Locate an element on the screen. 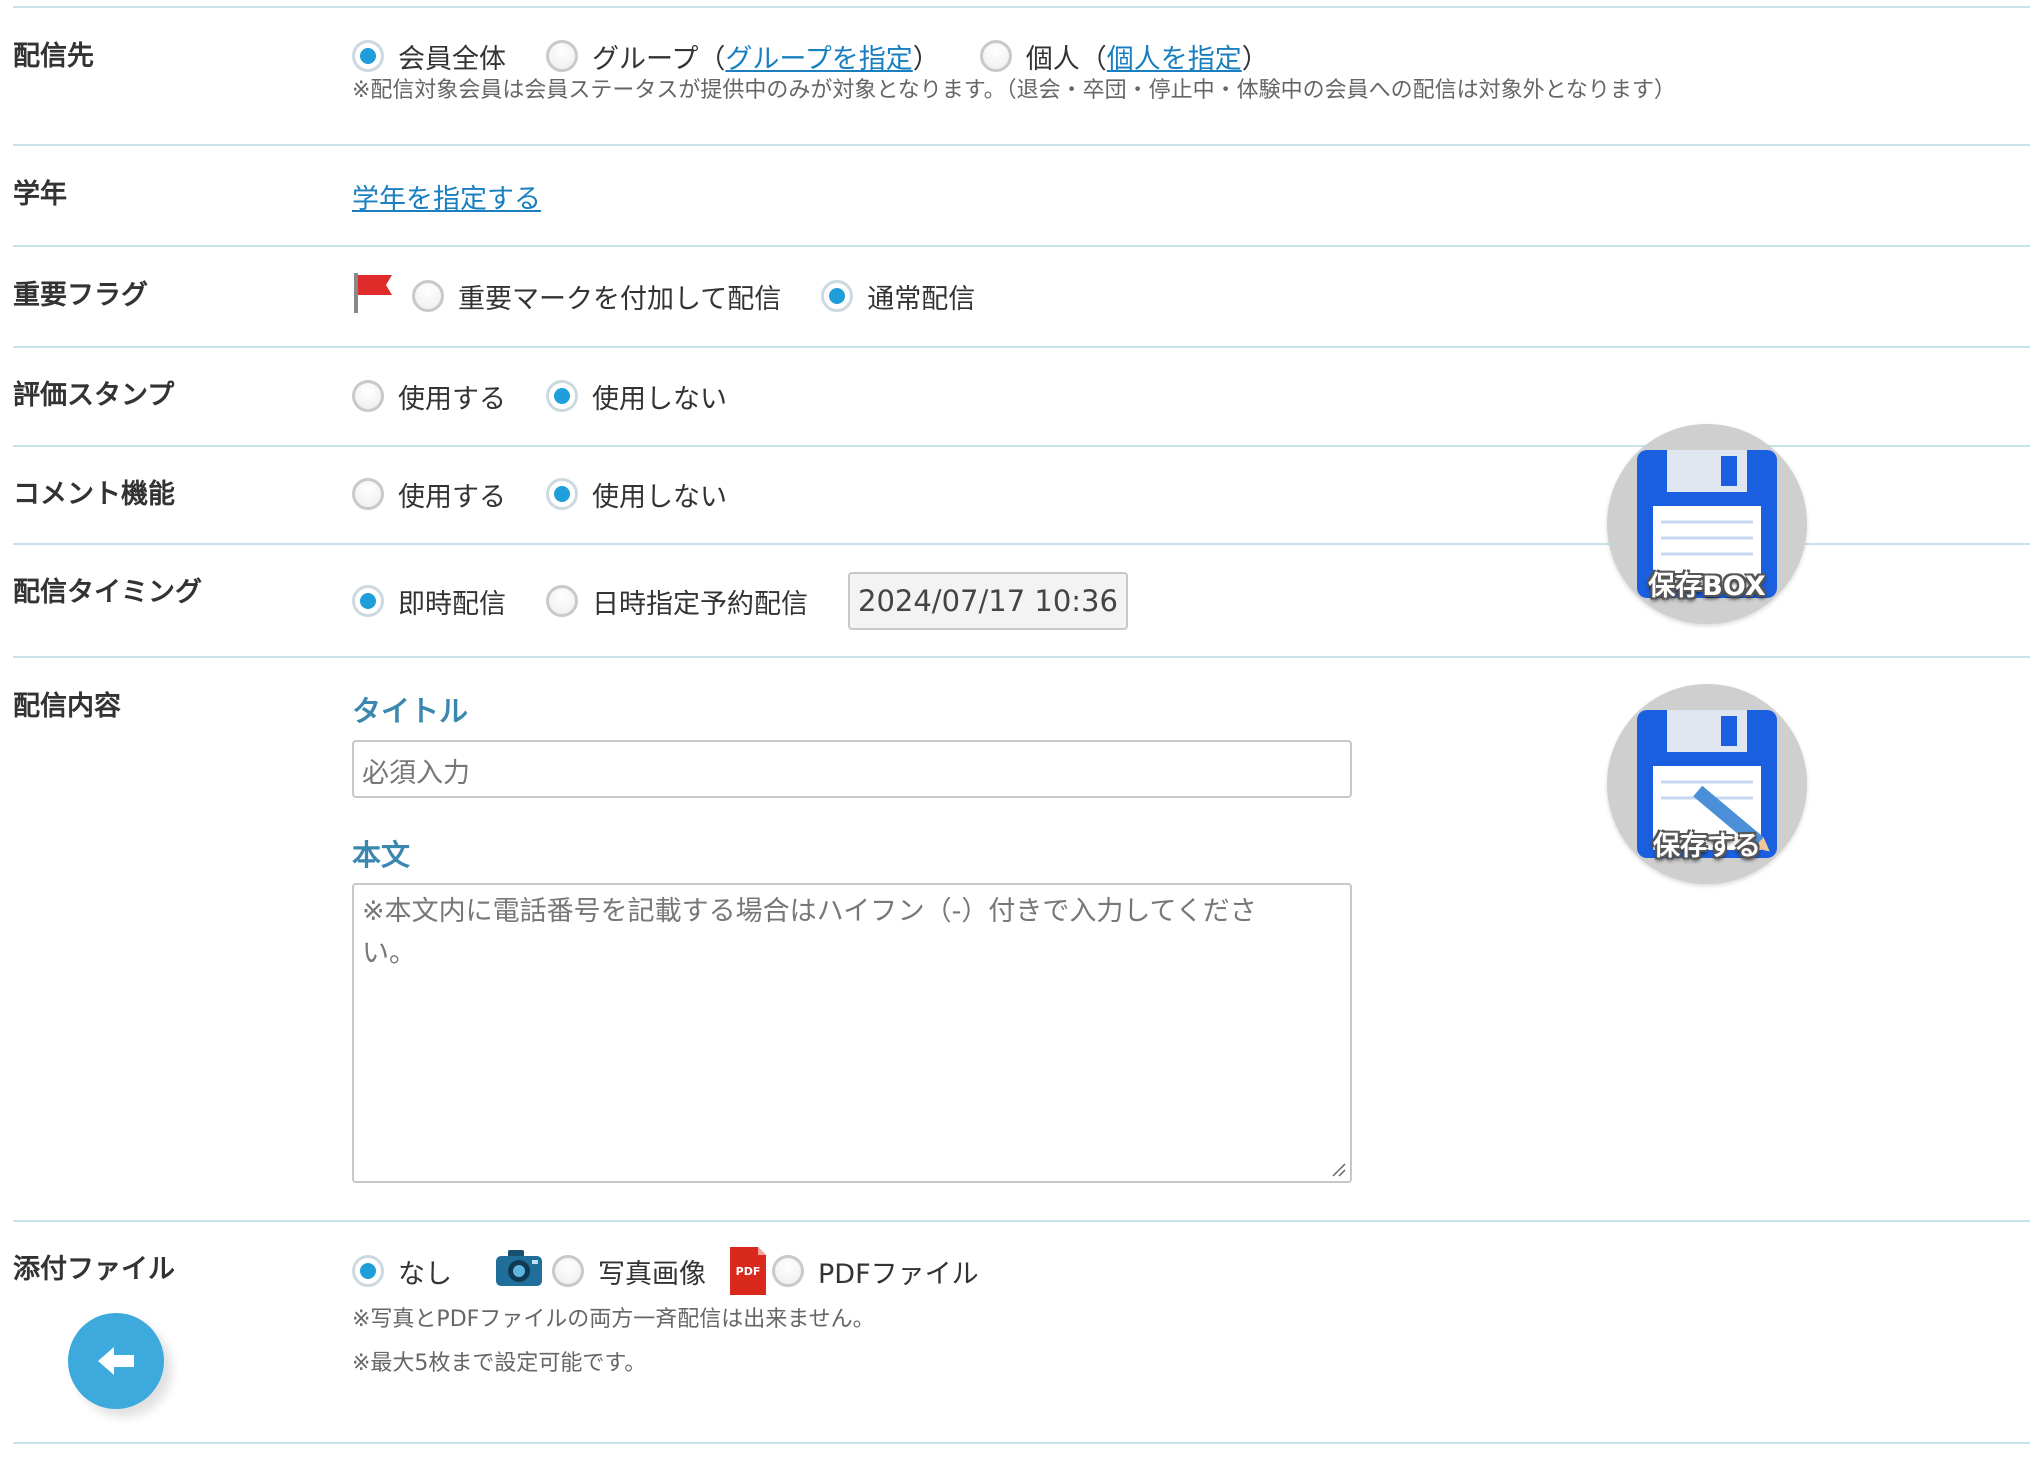 The width and height of the screenshot is (2036, 1458). attachment-option-photo: 写真画像 is located at coordinates (629, 1271).